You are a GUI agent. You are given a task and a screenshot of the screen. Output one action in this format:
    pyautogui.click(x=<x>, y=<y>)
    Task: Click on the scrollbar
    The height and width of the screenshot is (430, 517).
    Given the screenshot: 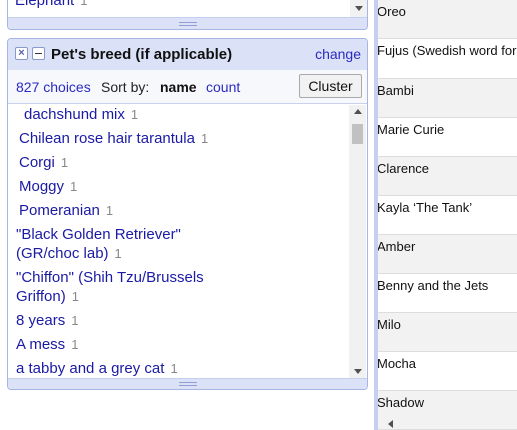 What is the action you would take?
    pyautogui.click(x=358, y=9)
    